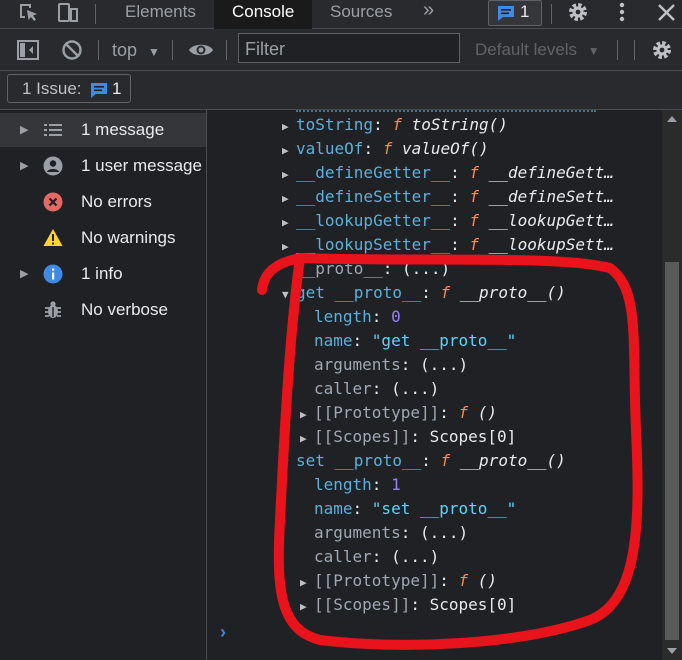 This screenshot has height=660, width=682. Describe the element at coordinates (666, 13) in the screenshot. I see `close-icon` at that location.